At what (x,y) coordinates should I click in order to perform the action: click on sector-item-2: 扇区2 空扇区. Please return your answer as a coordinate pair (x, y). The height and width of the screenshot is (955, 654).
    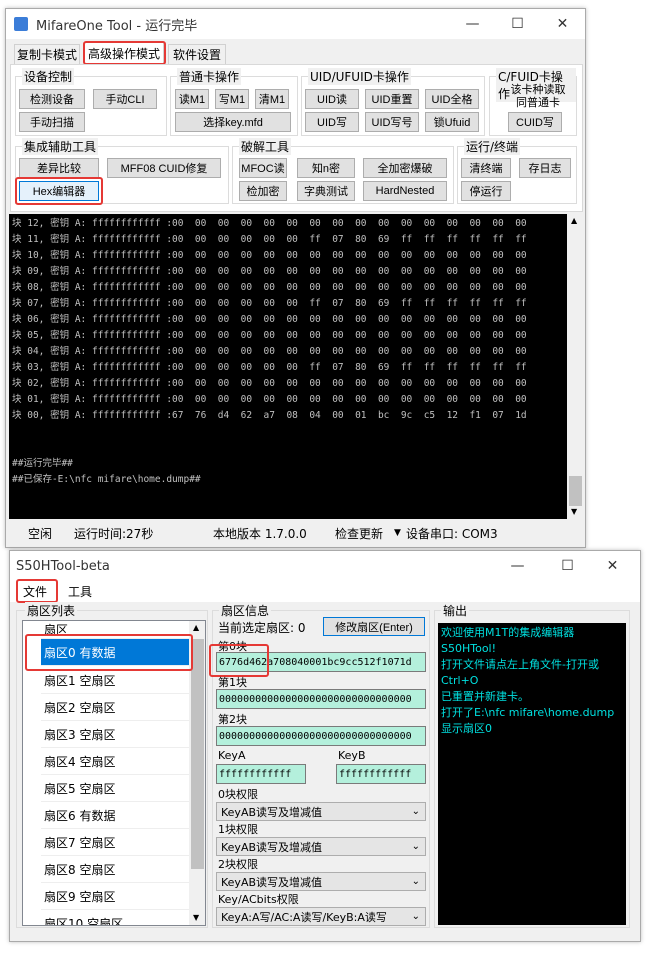
    Looking at the image, I should click on (123, 707).